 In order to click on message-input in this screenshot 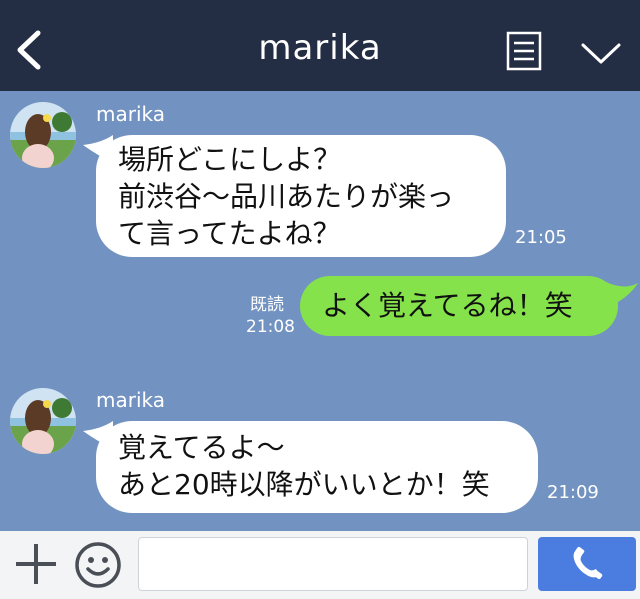, I will do `click(333, 564)`.